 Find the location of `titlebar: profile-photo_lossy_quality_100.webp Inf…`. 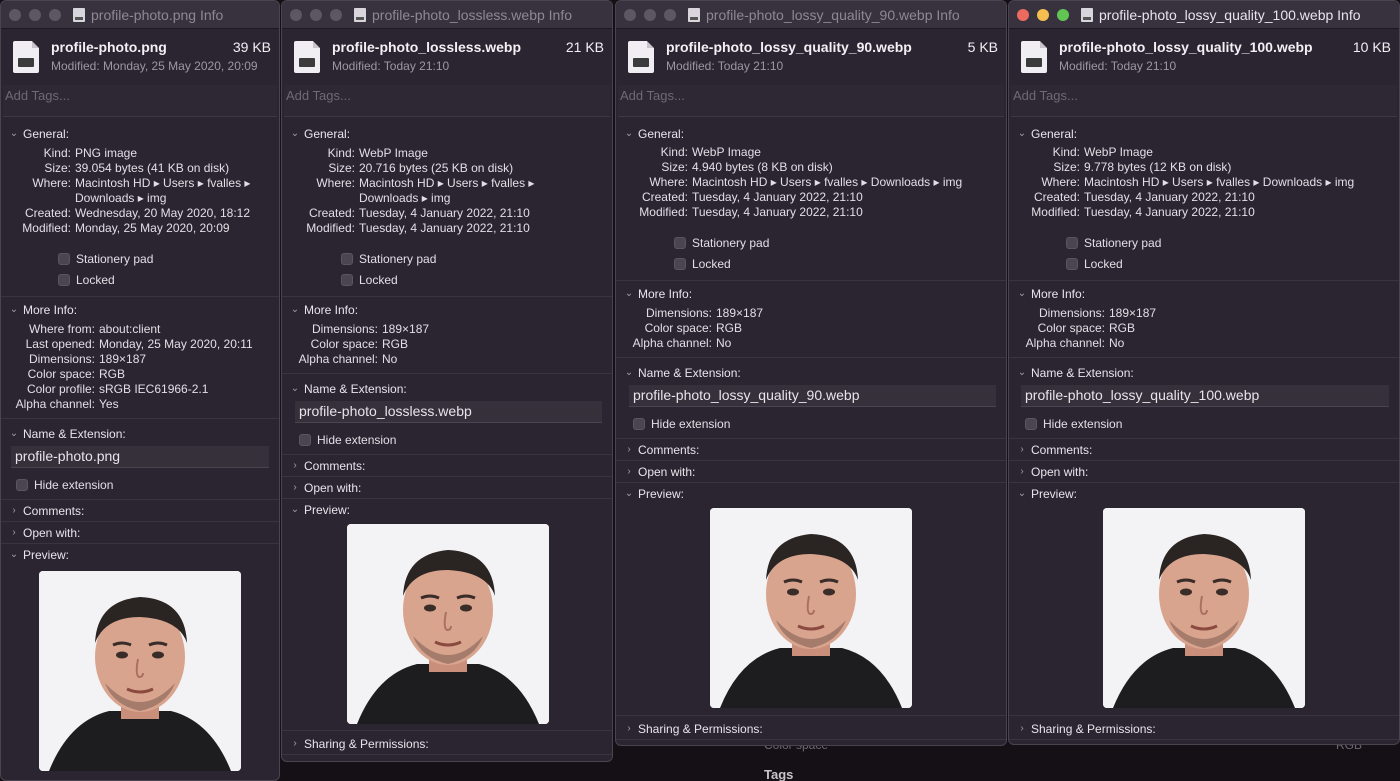

titlebar: profile-photo_lossy_quality_100.webp Inf… is located at coordinates (1204, 15).